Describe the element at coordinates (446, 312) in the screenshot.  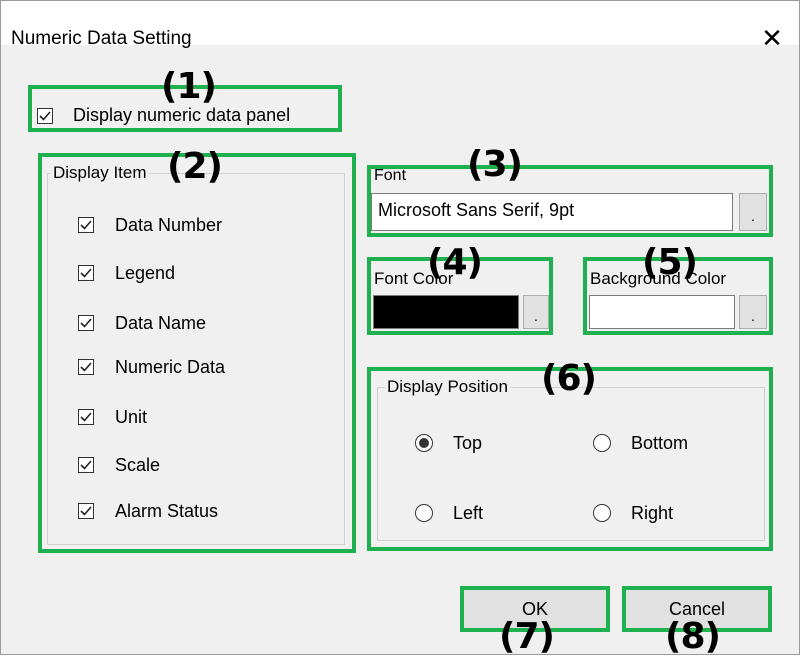
I see `font-color-swatch` at that location.